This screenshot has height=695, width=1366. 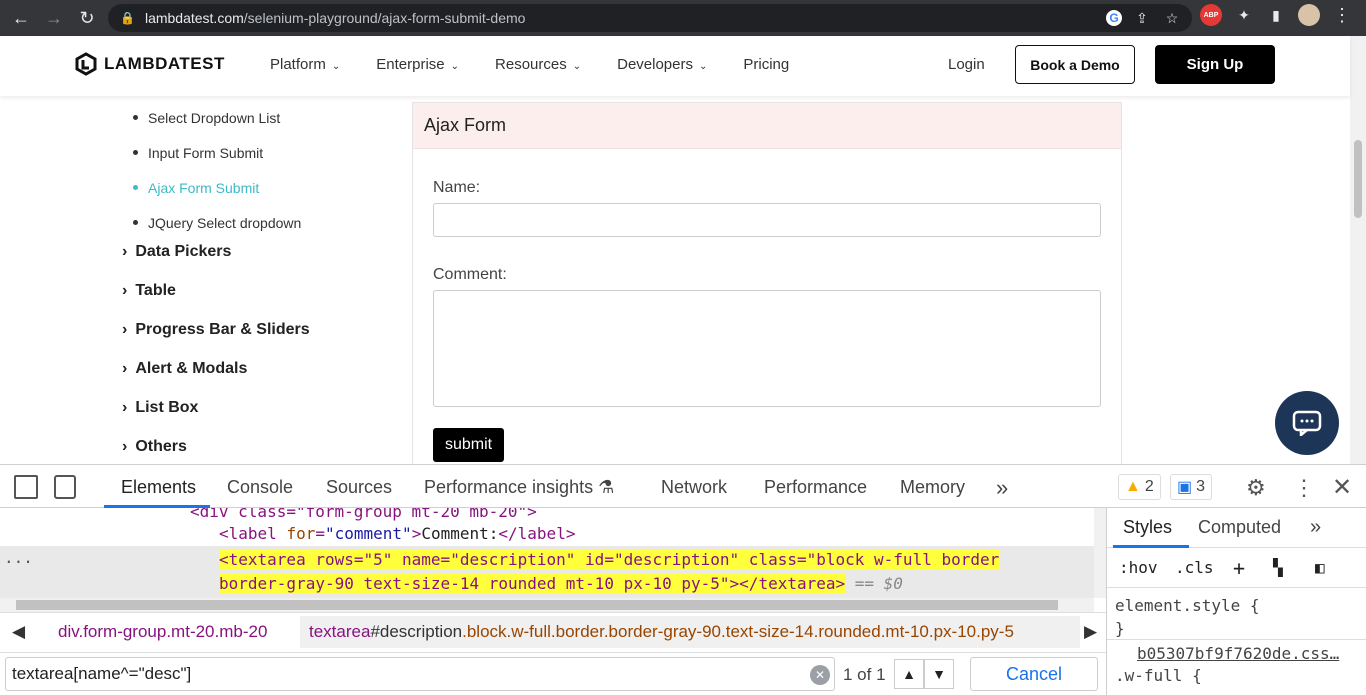 What do you see at coordinates (1138, 567) in the screenshot?
I see `hov-toggle: :hov` at bounding box center [1138, 567].